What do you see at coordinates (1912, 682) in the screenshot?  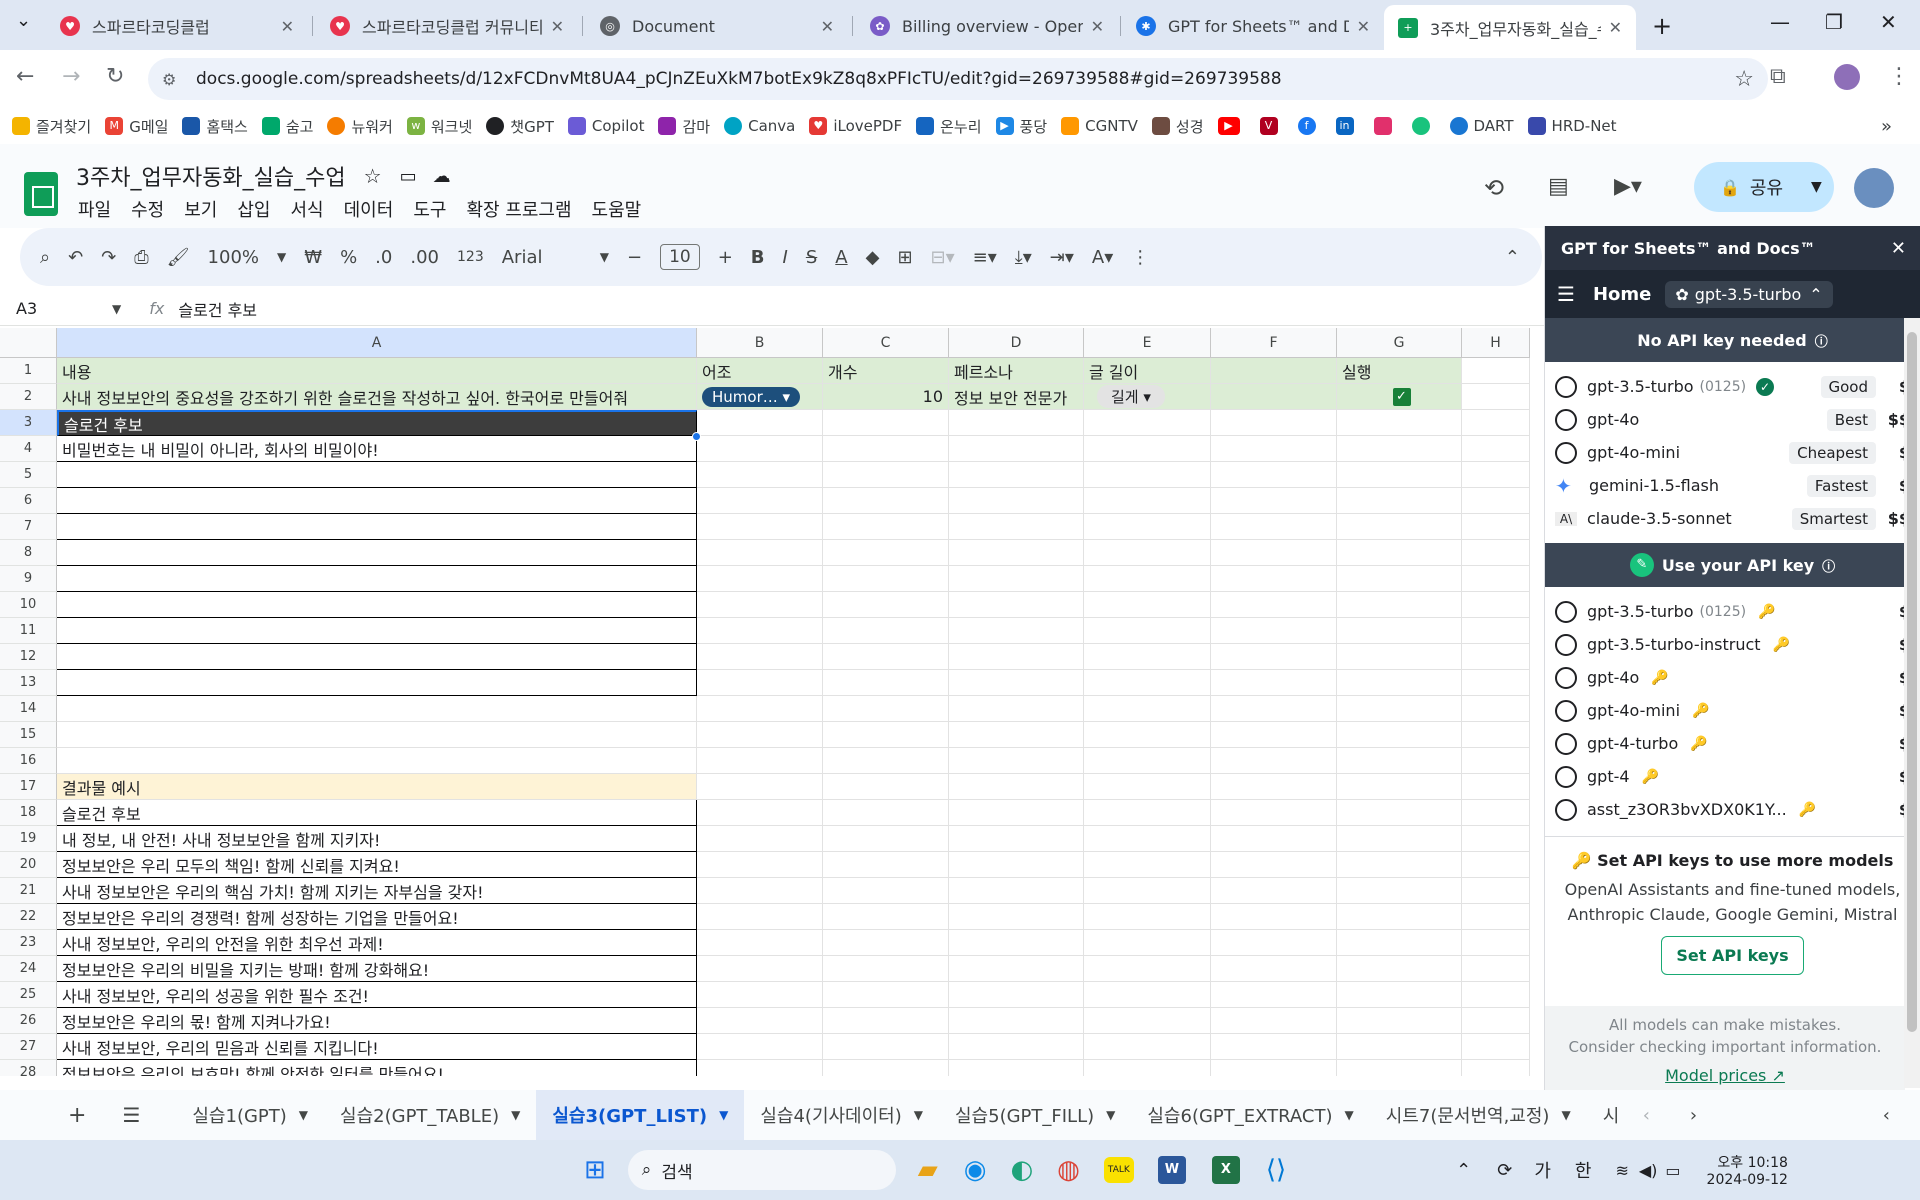 I see `sidebar-scroll-thumb` at bounding box center [1912, 682].